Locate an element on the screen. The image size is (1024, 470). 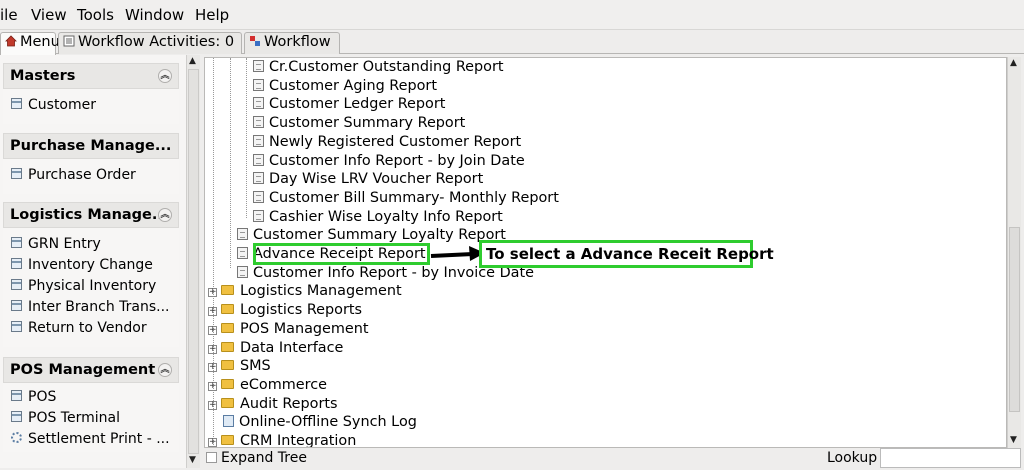
lookup-input is located at coordinates (950, 458).